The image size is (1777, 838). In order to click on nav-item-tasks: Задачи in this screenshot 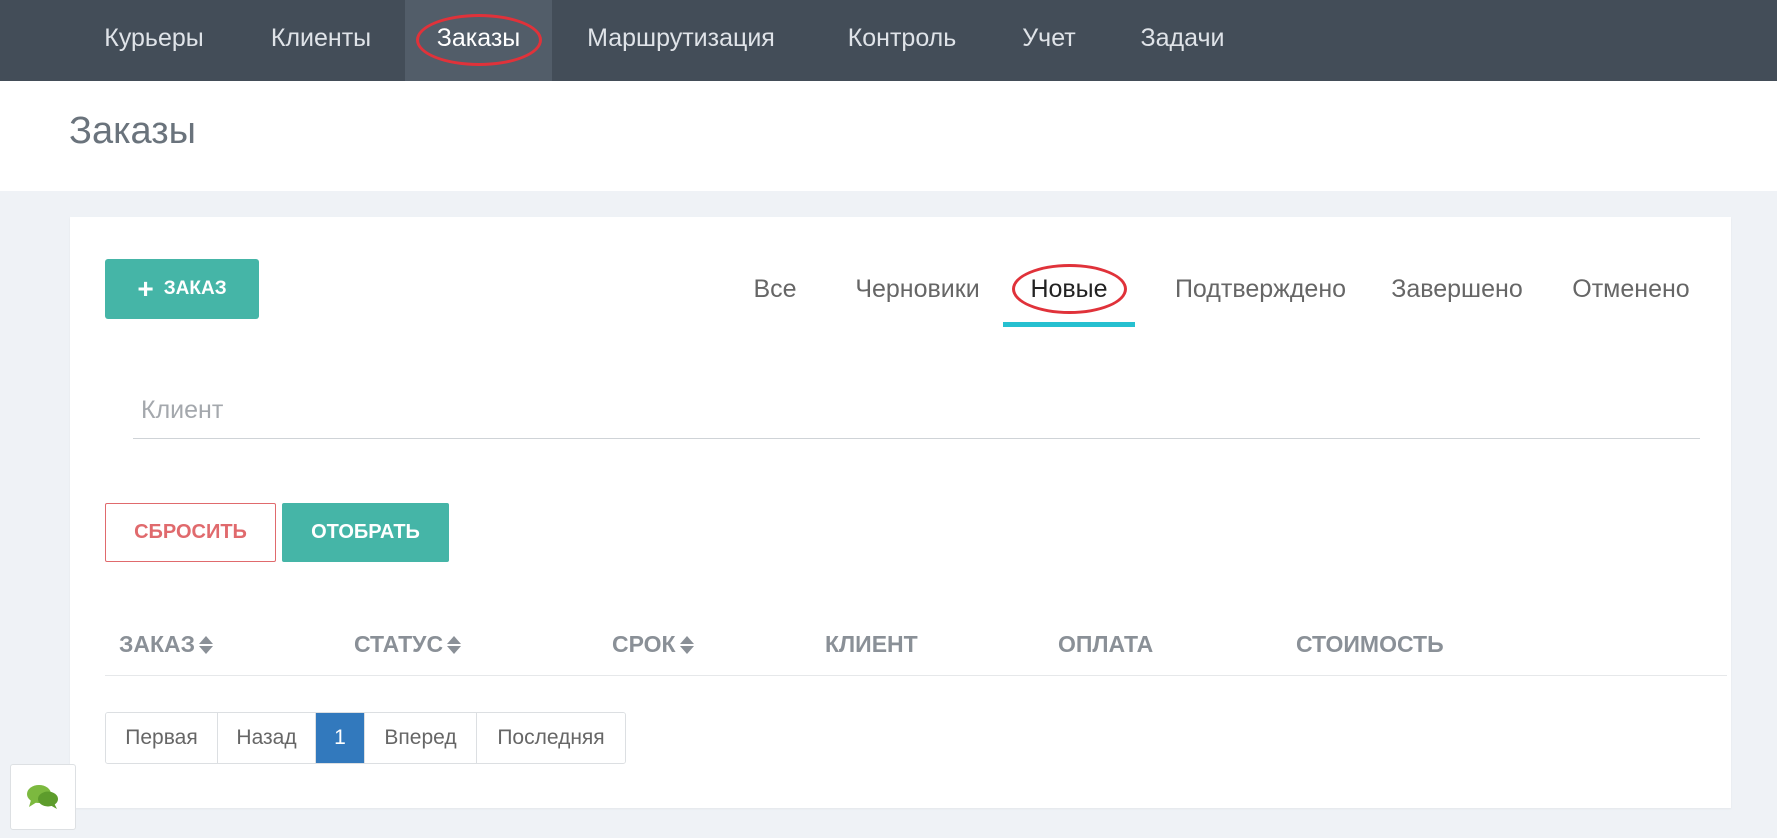, I will do `click(1182, 40)`.